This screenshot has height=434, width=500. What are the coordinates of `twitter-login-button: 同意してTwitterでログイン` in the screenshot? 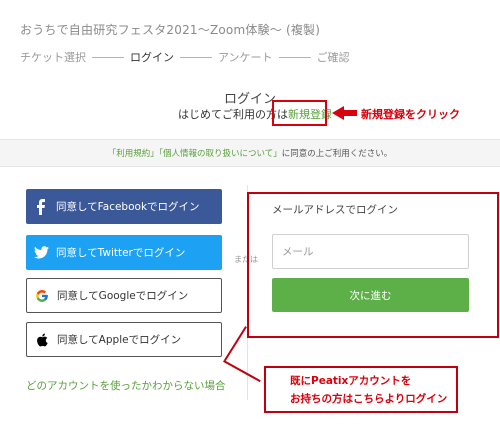 It's located at (124, 252).